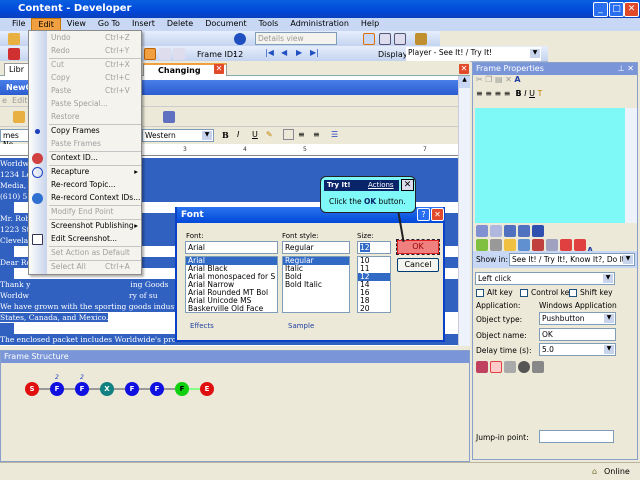 Image resolution: width=640 pixels, height=480 pixels. What do you see at coordinates (510, 367) in the screenshot?
I see `print-icon` at bounding box center [510, 367].